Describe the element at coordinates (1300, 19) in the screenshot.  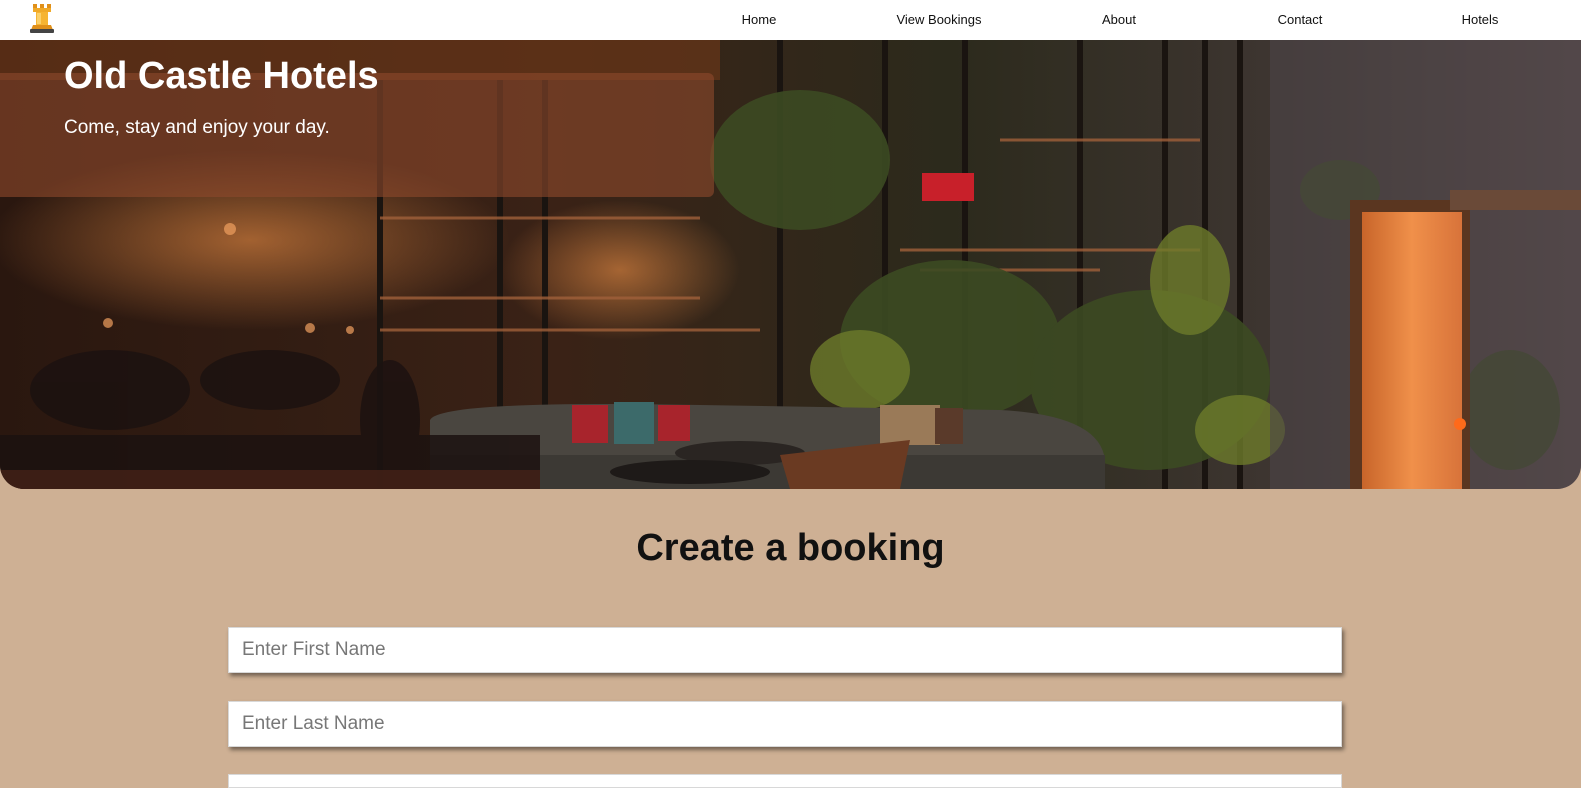
I see `nav-link-contact: Contact` at that location.